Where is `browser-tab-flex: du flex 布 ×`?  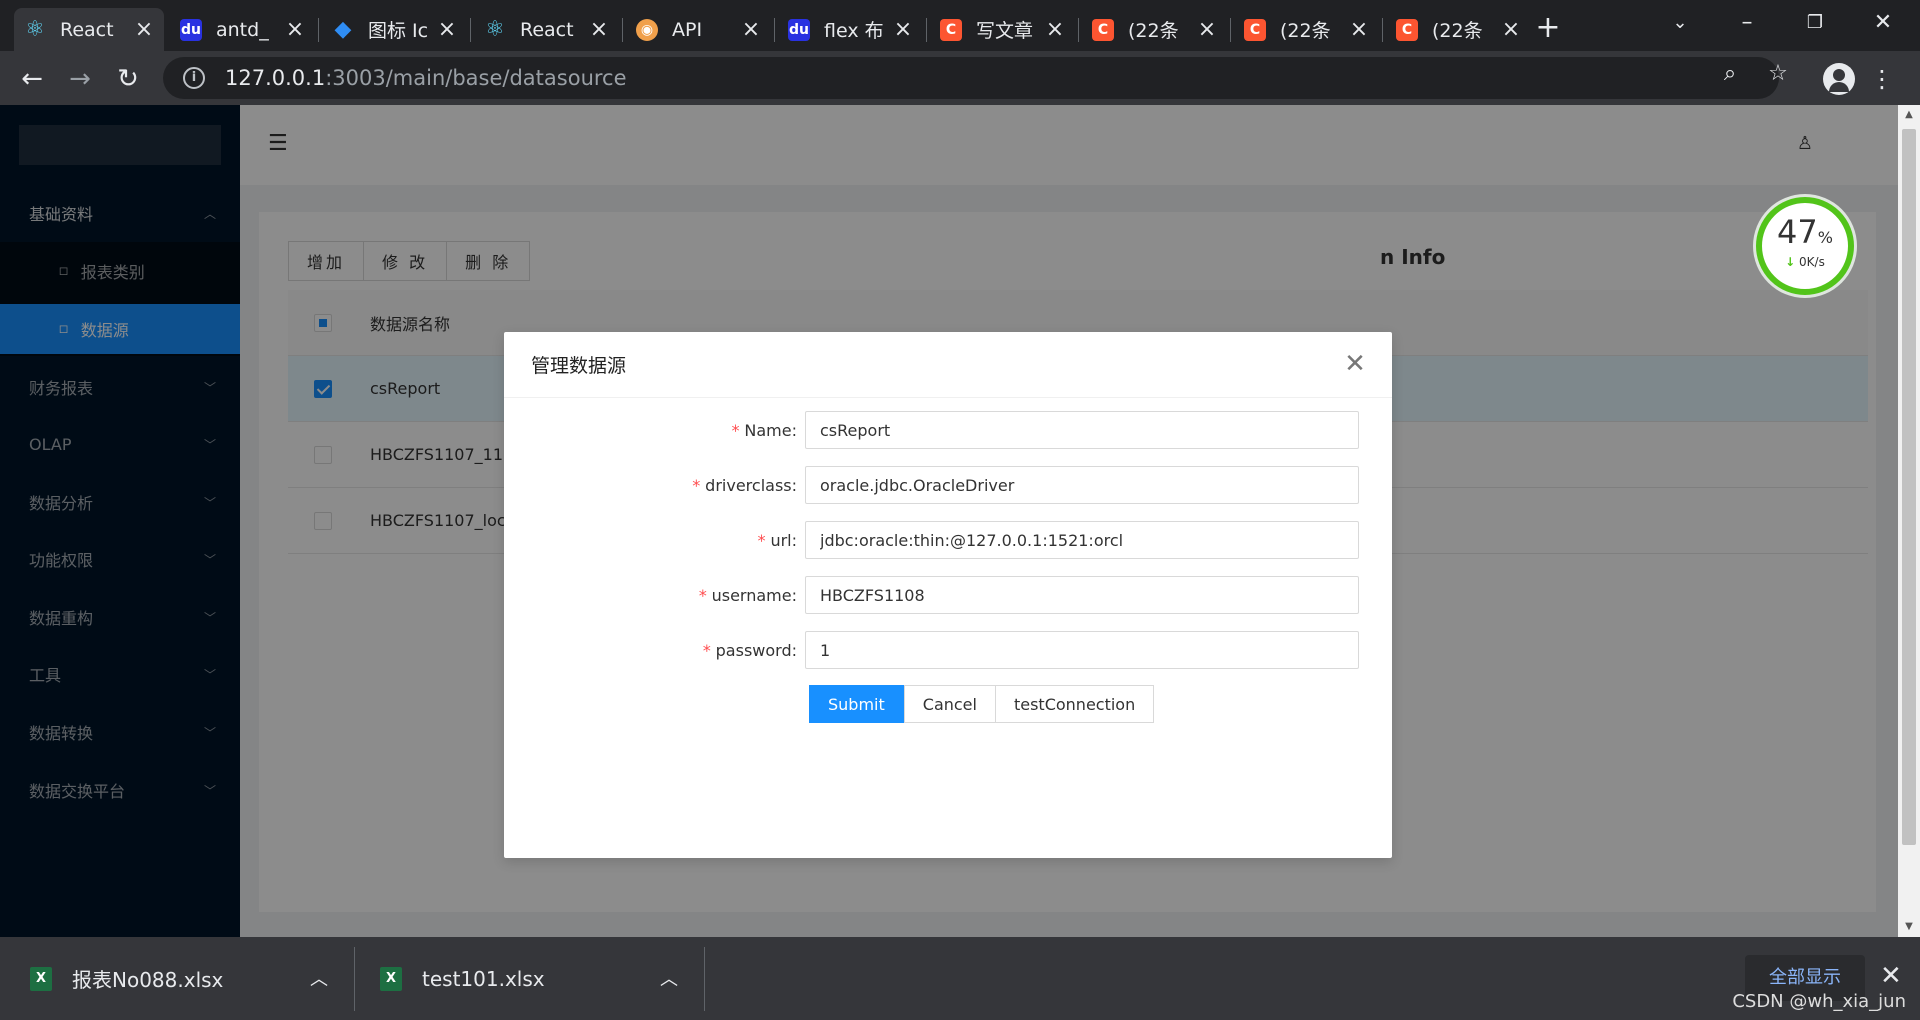 browser-tab-flex: du flex 布 × is located at coordinates (850, 29).